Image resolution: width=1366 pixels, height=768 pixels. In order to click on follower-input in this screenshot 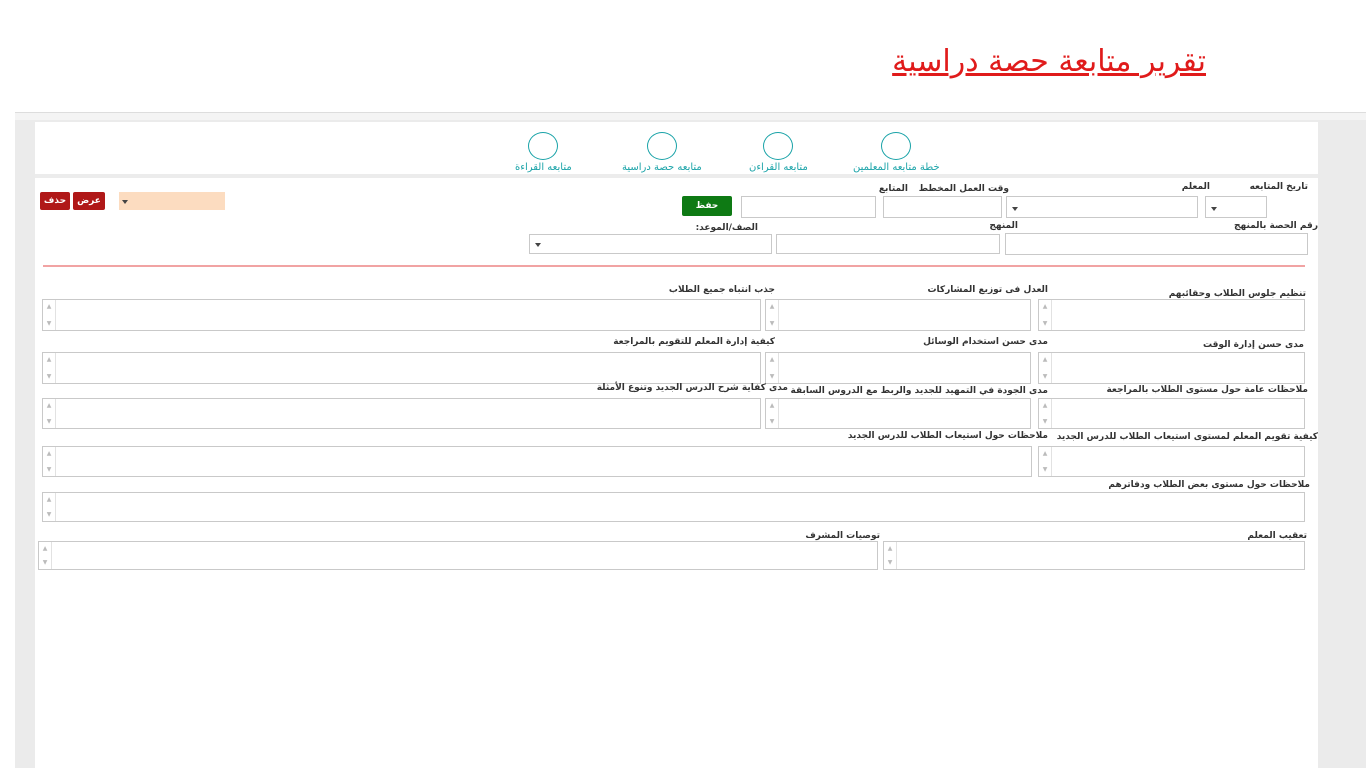, I will do `click(808, 207)`.